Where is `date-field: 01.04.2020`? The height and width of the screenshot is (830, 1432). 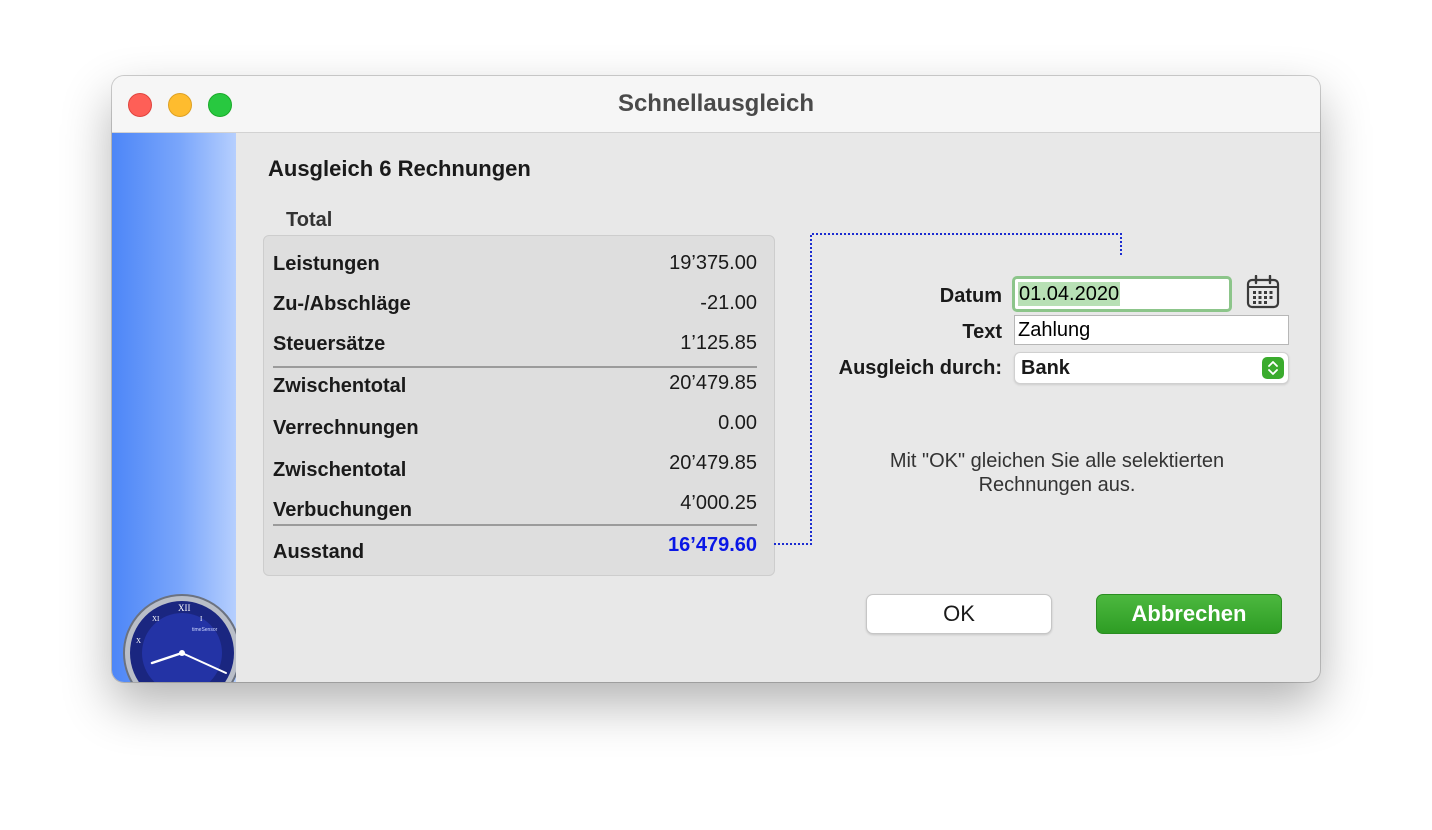 date-field: 01.04.2020 is located at coordinates (1122, 294).